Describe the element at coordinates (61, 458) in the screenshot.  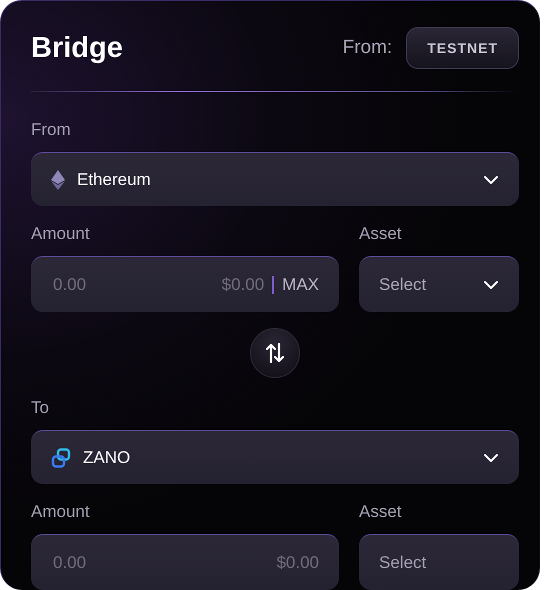
I see `linked-squares-icon` at that location.